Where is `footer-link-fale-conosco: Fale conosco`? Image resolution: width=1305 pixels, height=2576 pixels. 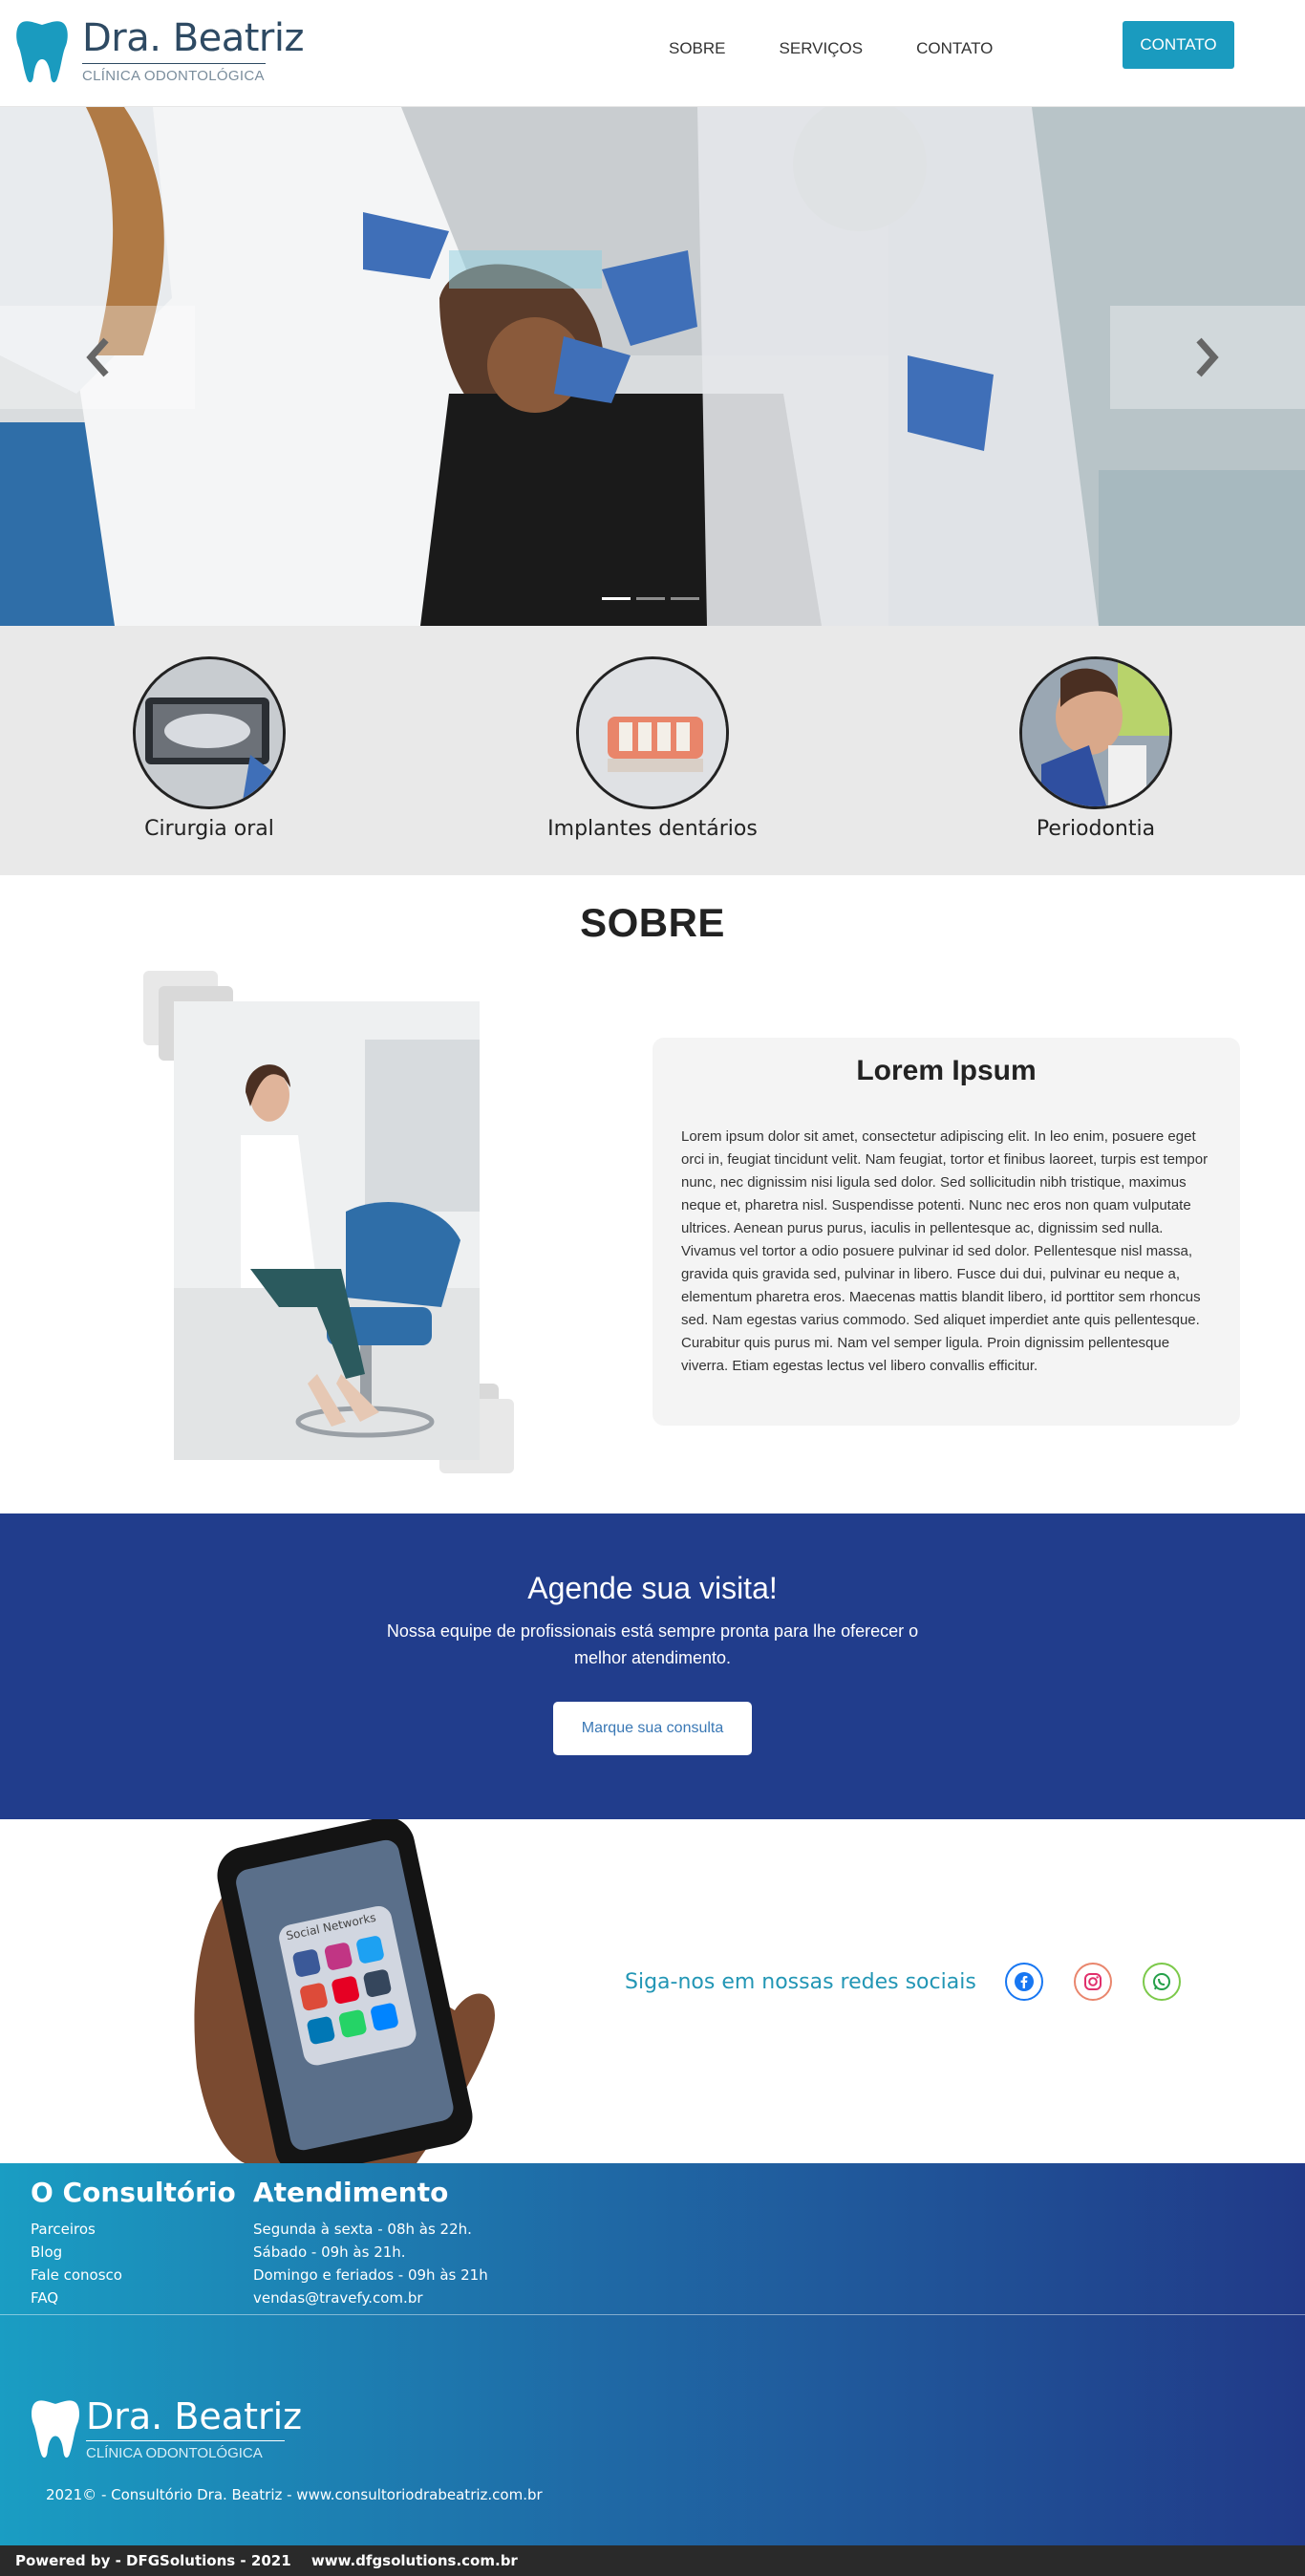
footer-link-fale-conosco: Fale conosco is located at coordinates (133, 2275).